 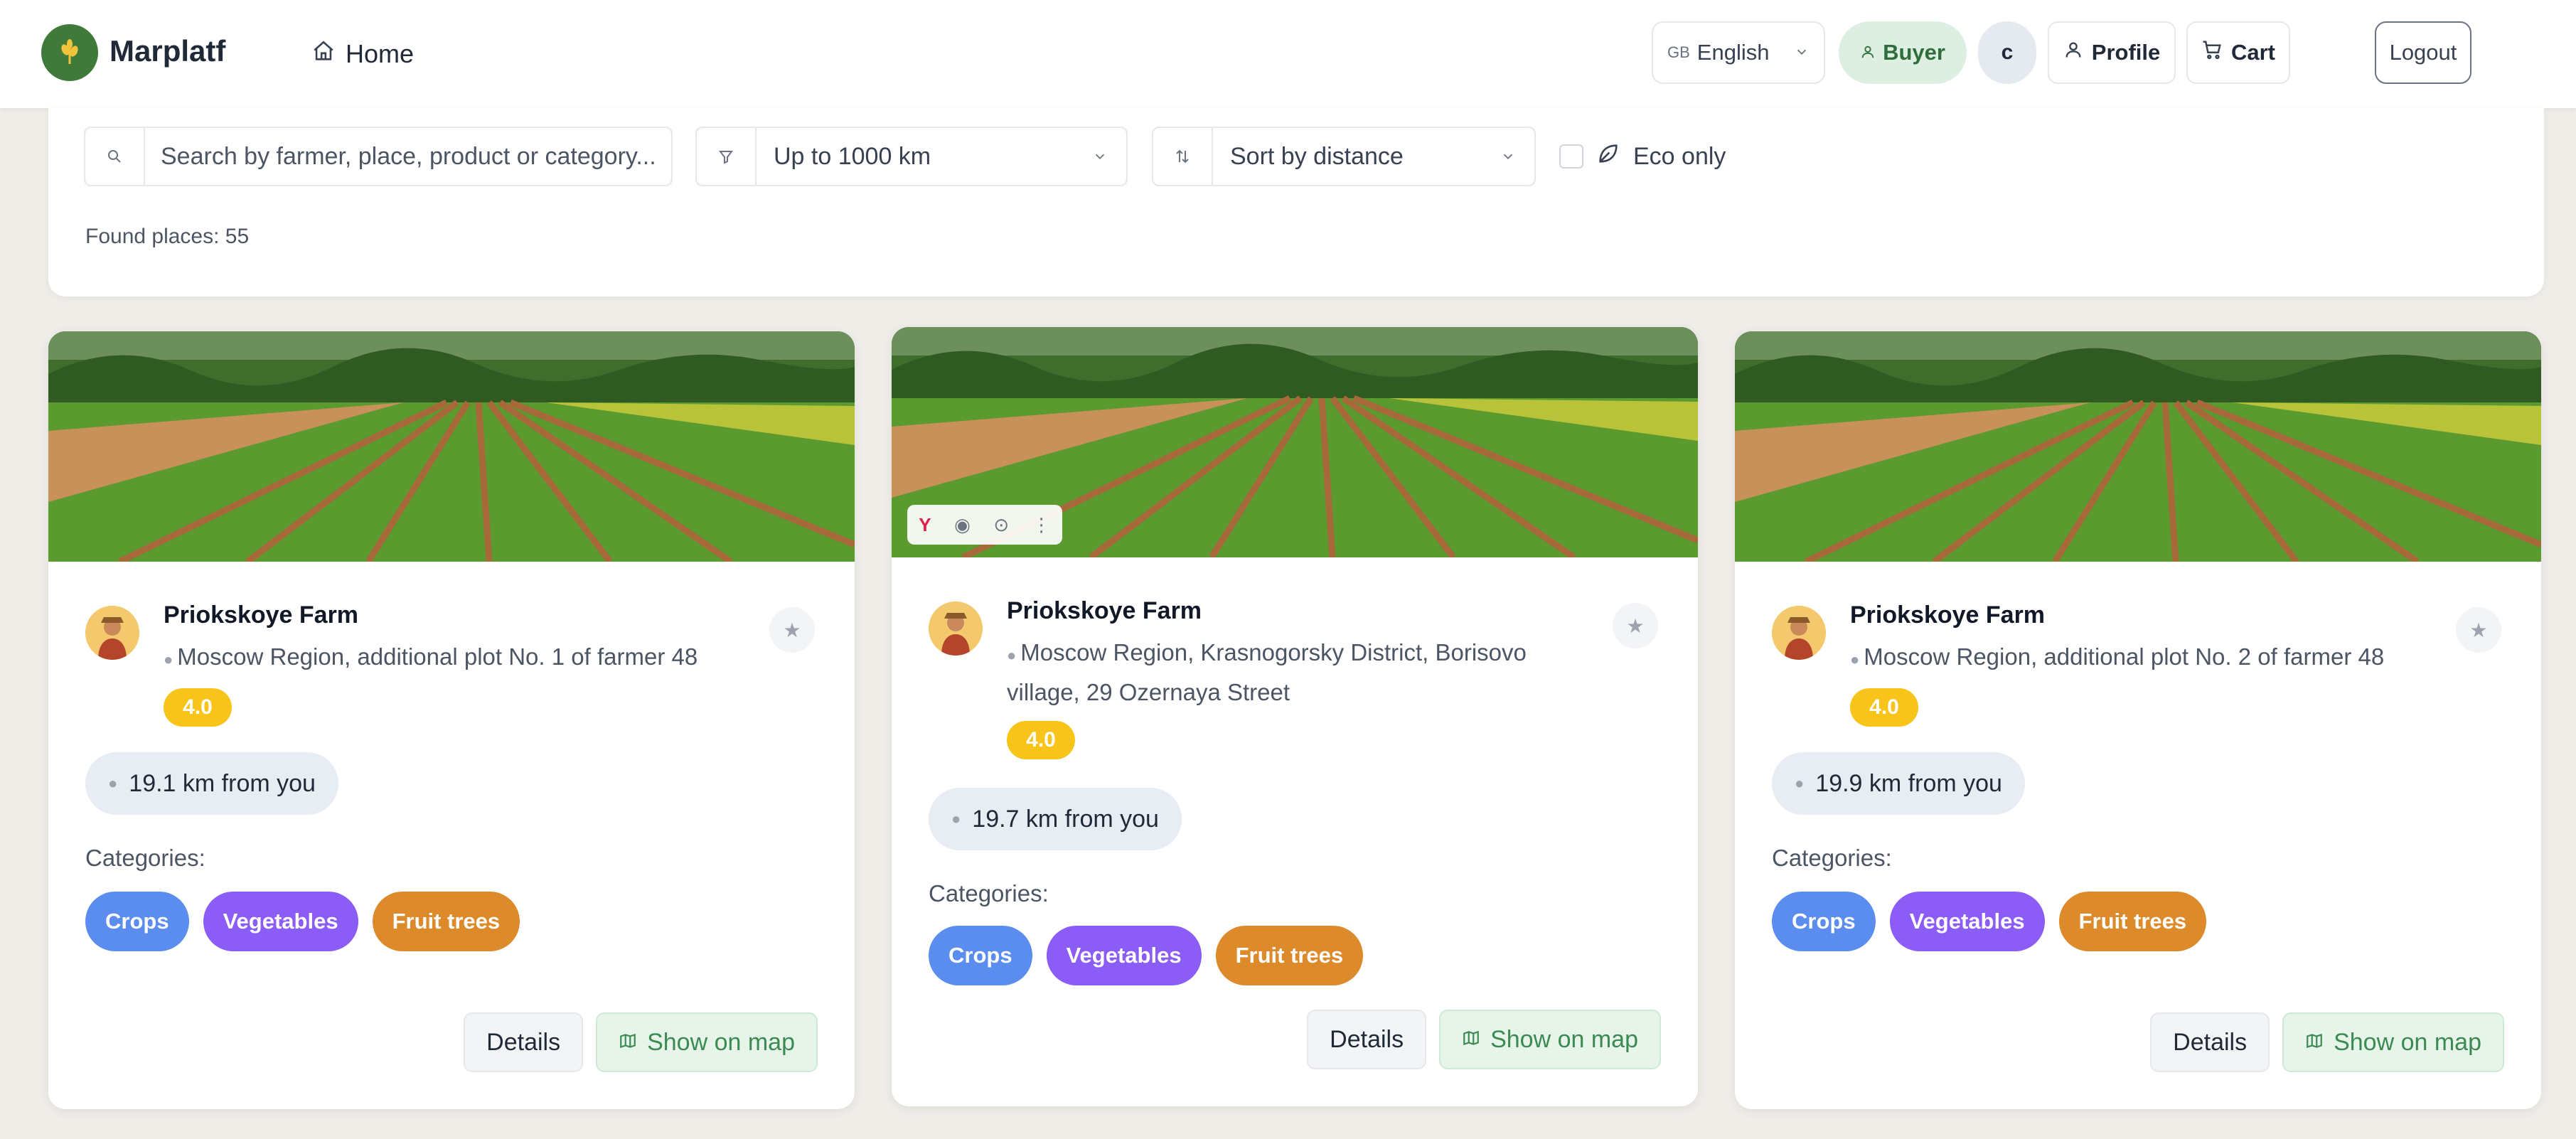 I want to click on nav-home-link: Home, so click(x=362, y=54).